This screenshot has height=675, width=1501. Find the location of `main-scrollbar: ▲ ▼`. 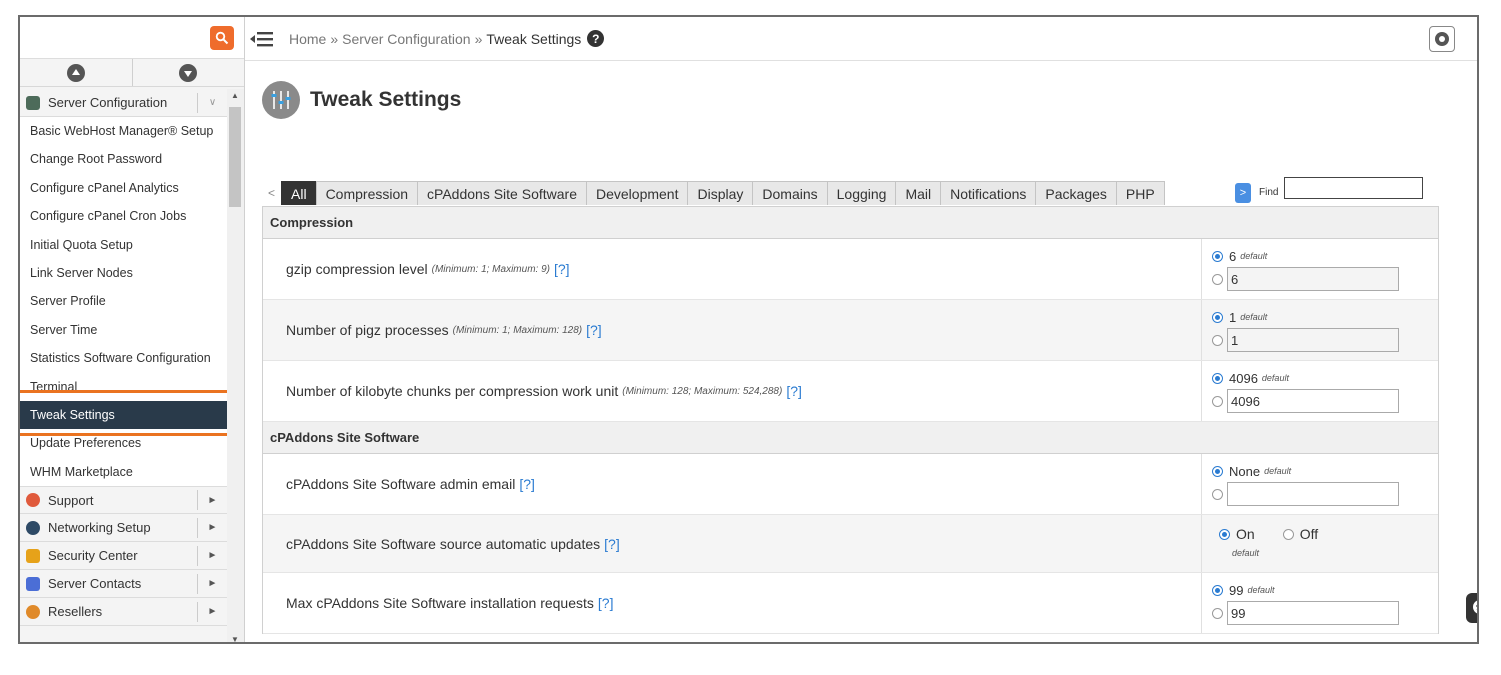

main-scrollbar: ▲ ▼ is located at coordinates (1478, 359).